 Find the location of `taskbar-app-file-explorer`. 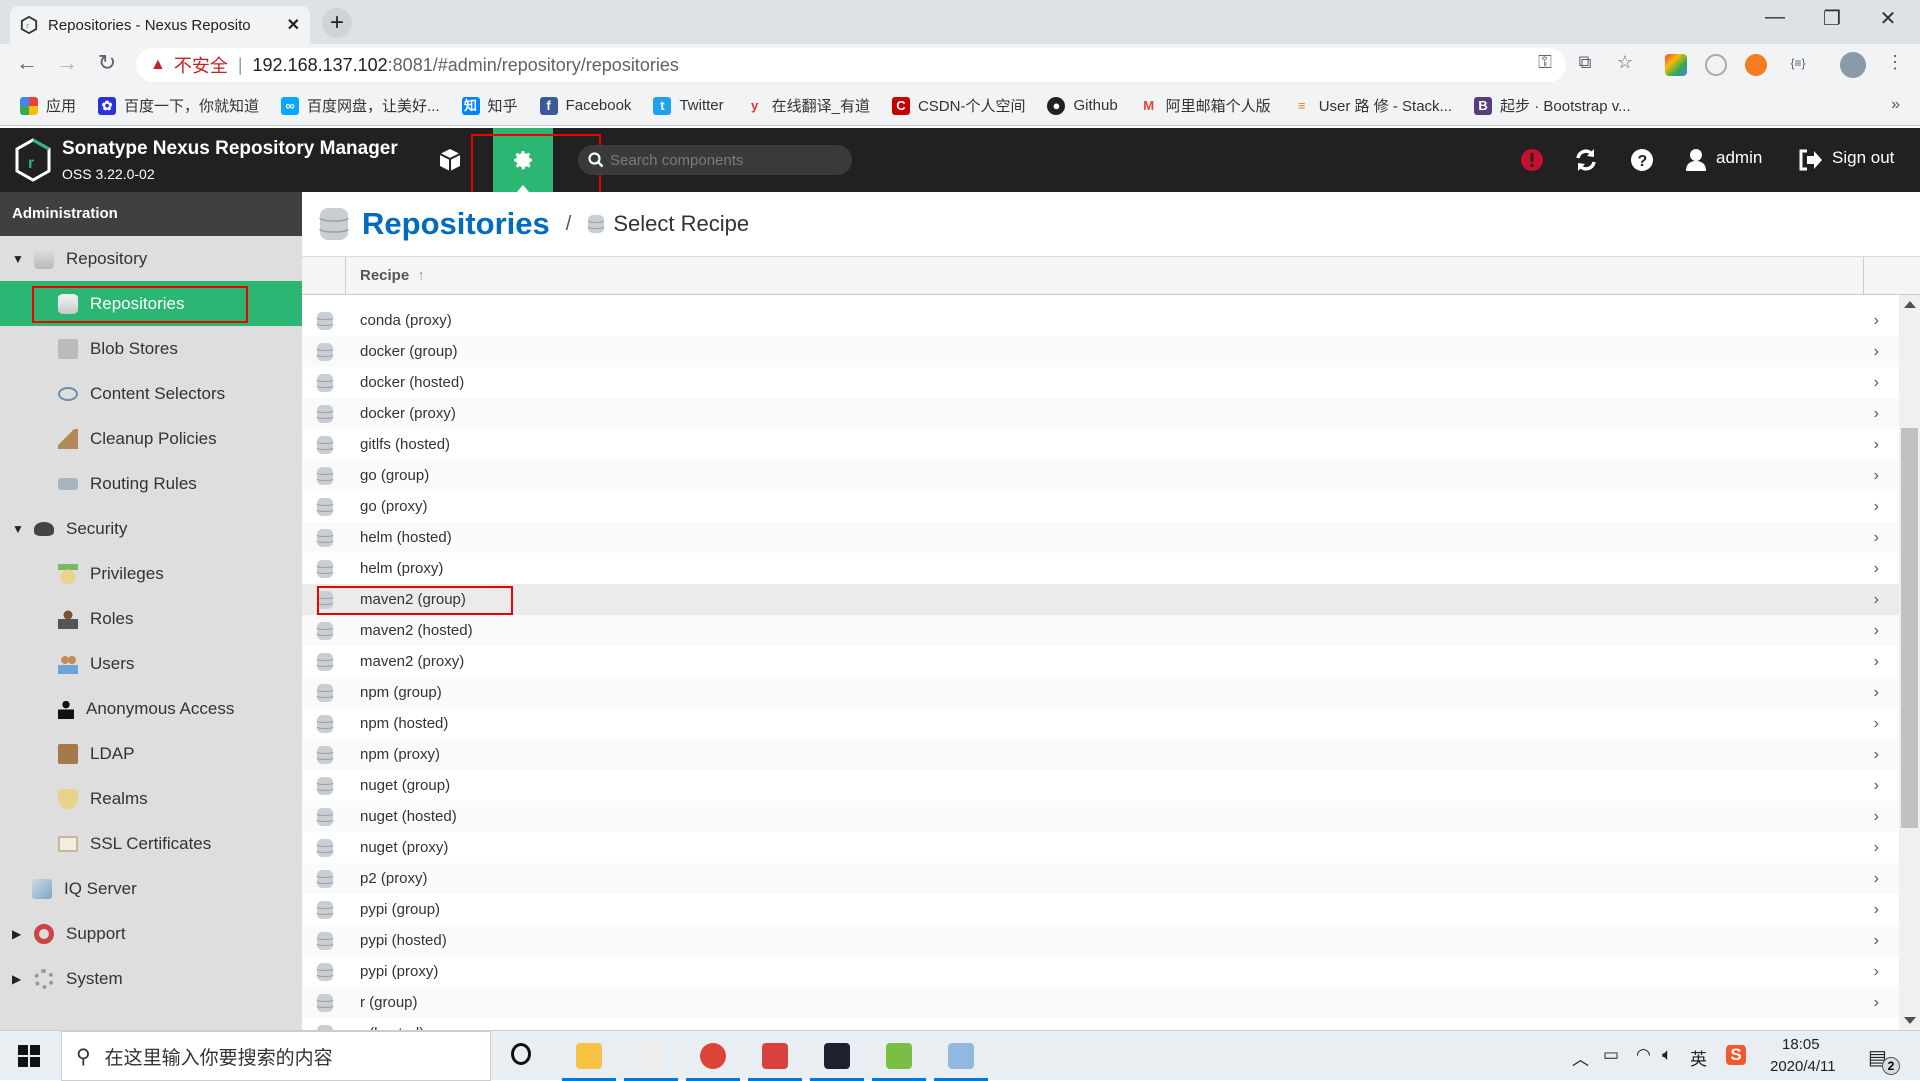

taskbar-app-file-explorer is located at coordinates (589, 1056).